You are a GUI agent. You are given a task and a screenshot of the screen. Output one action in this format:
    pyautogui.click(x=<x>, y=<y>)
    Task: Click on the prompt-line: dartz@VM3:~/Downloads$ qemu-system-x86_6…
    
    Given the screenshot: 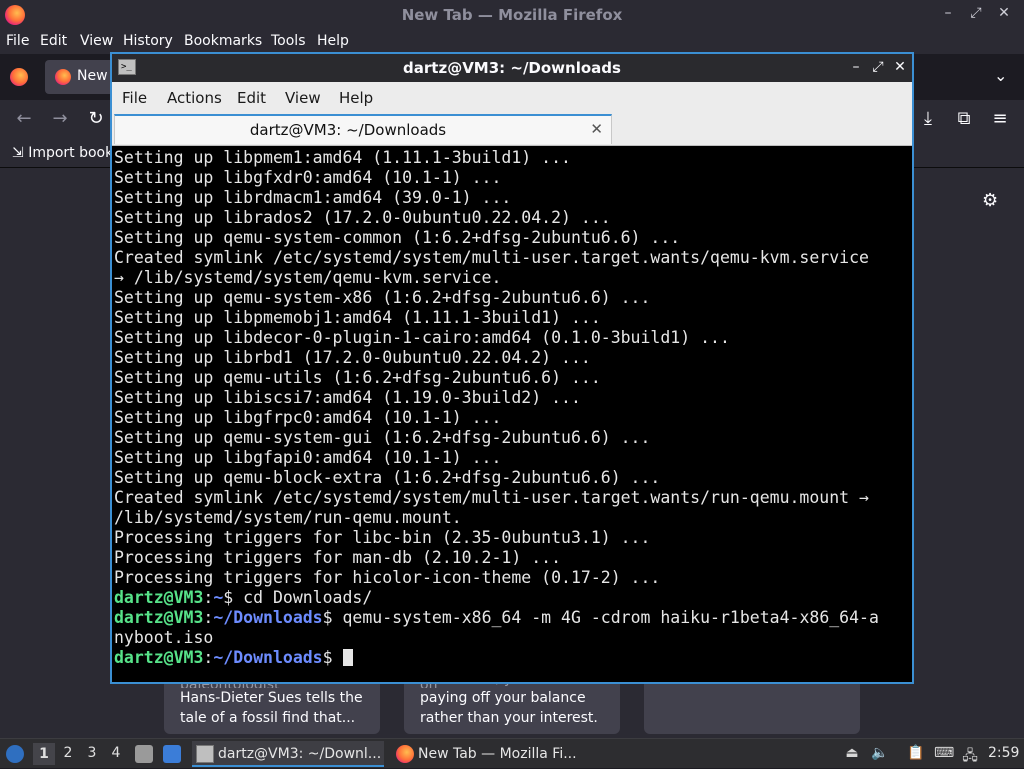 What is the action you would take?
    pyautogui.click(x=512, y=618)
    